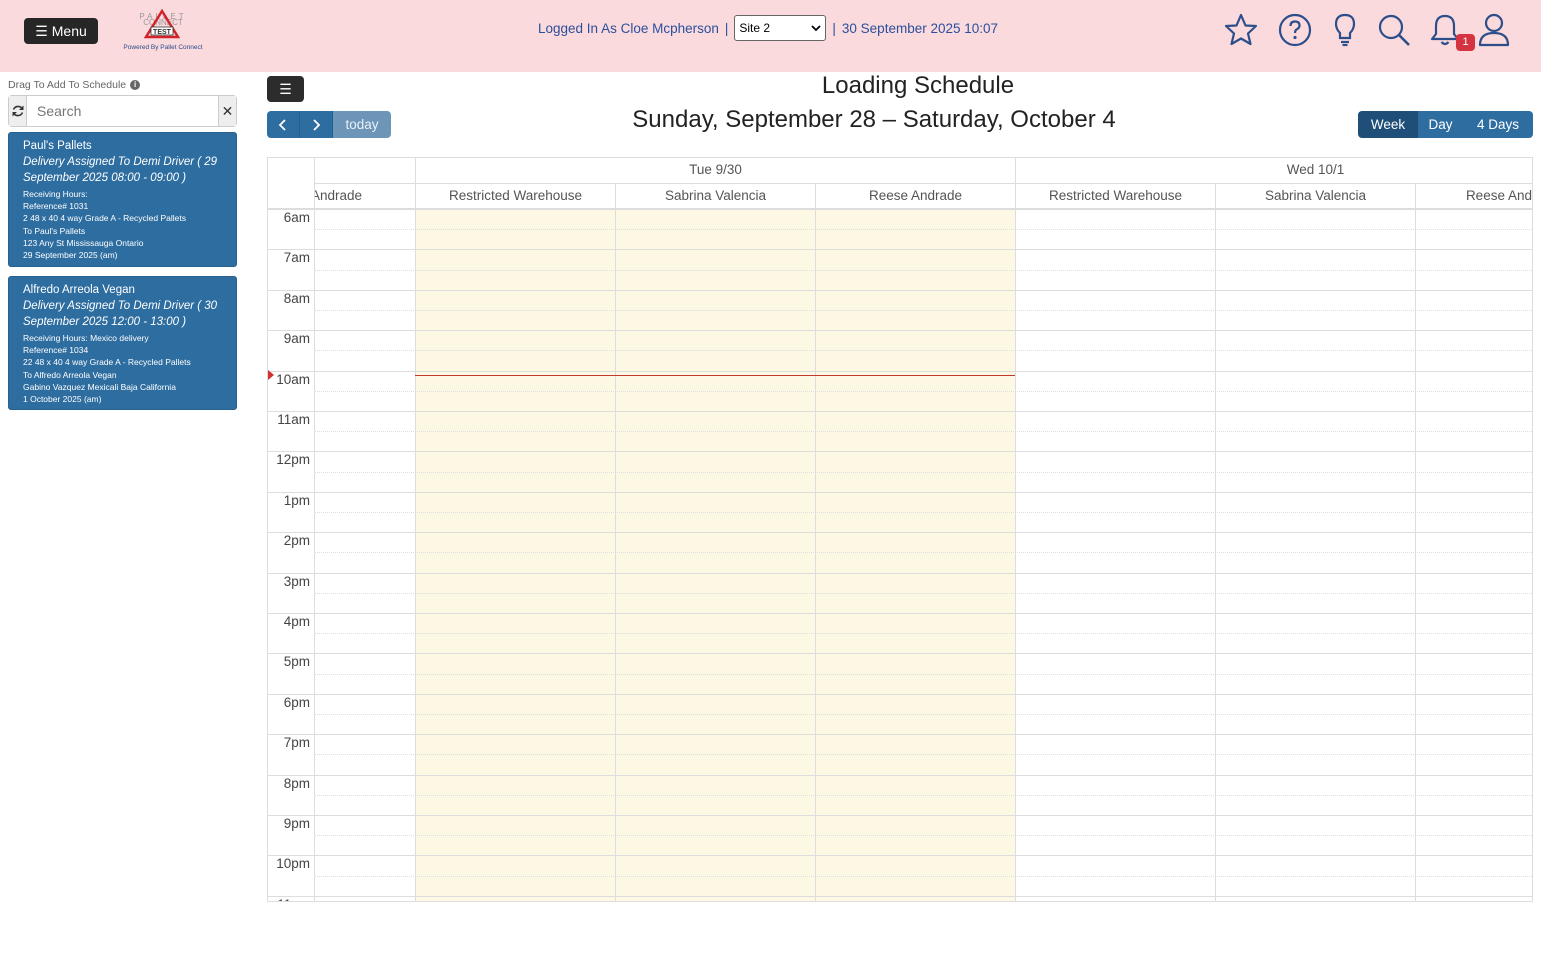 This screenshot has width=1541, height=958. I want to click on card-title: Paul's Pallets, so click(57, 146).